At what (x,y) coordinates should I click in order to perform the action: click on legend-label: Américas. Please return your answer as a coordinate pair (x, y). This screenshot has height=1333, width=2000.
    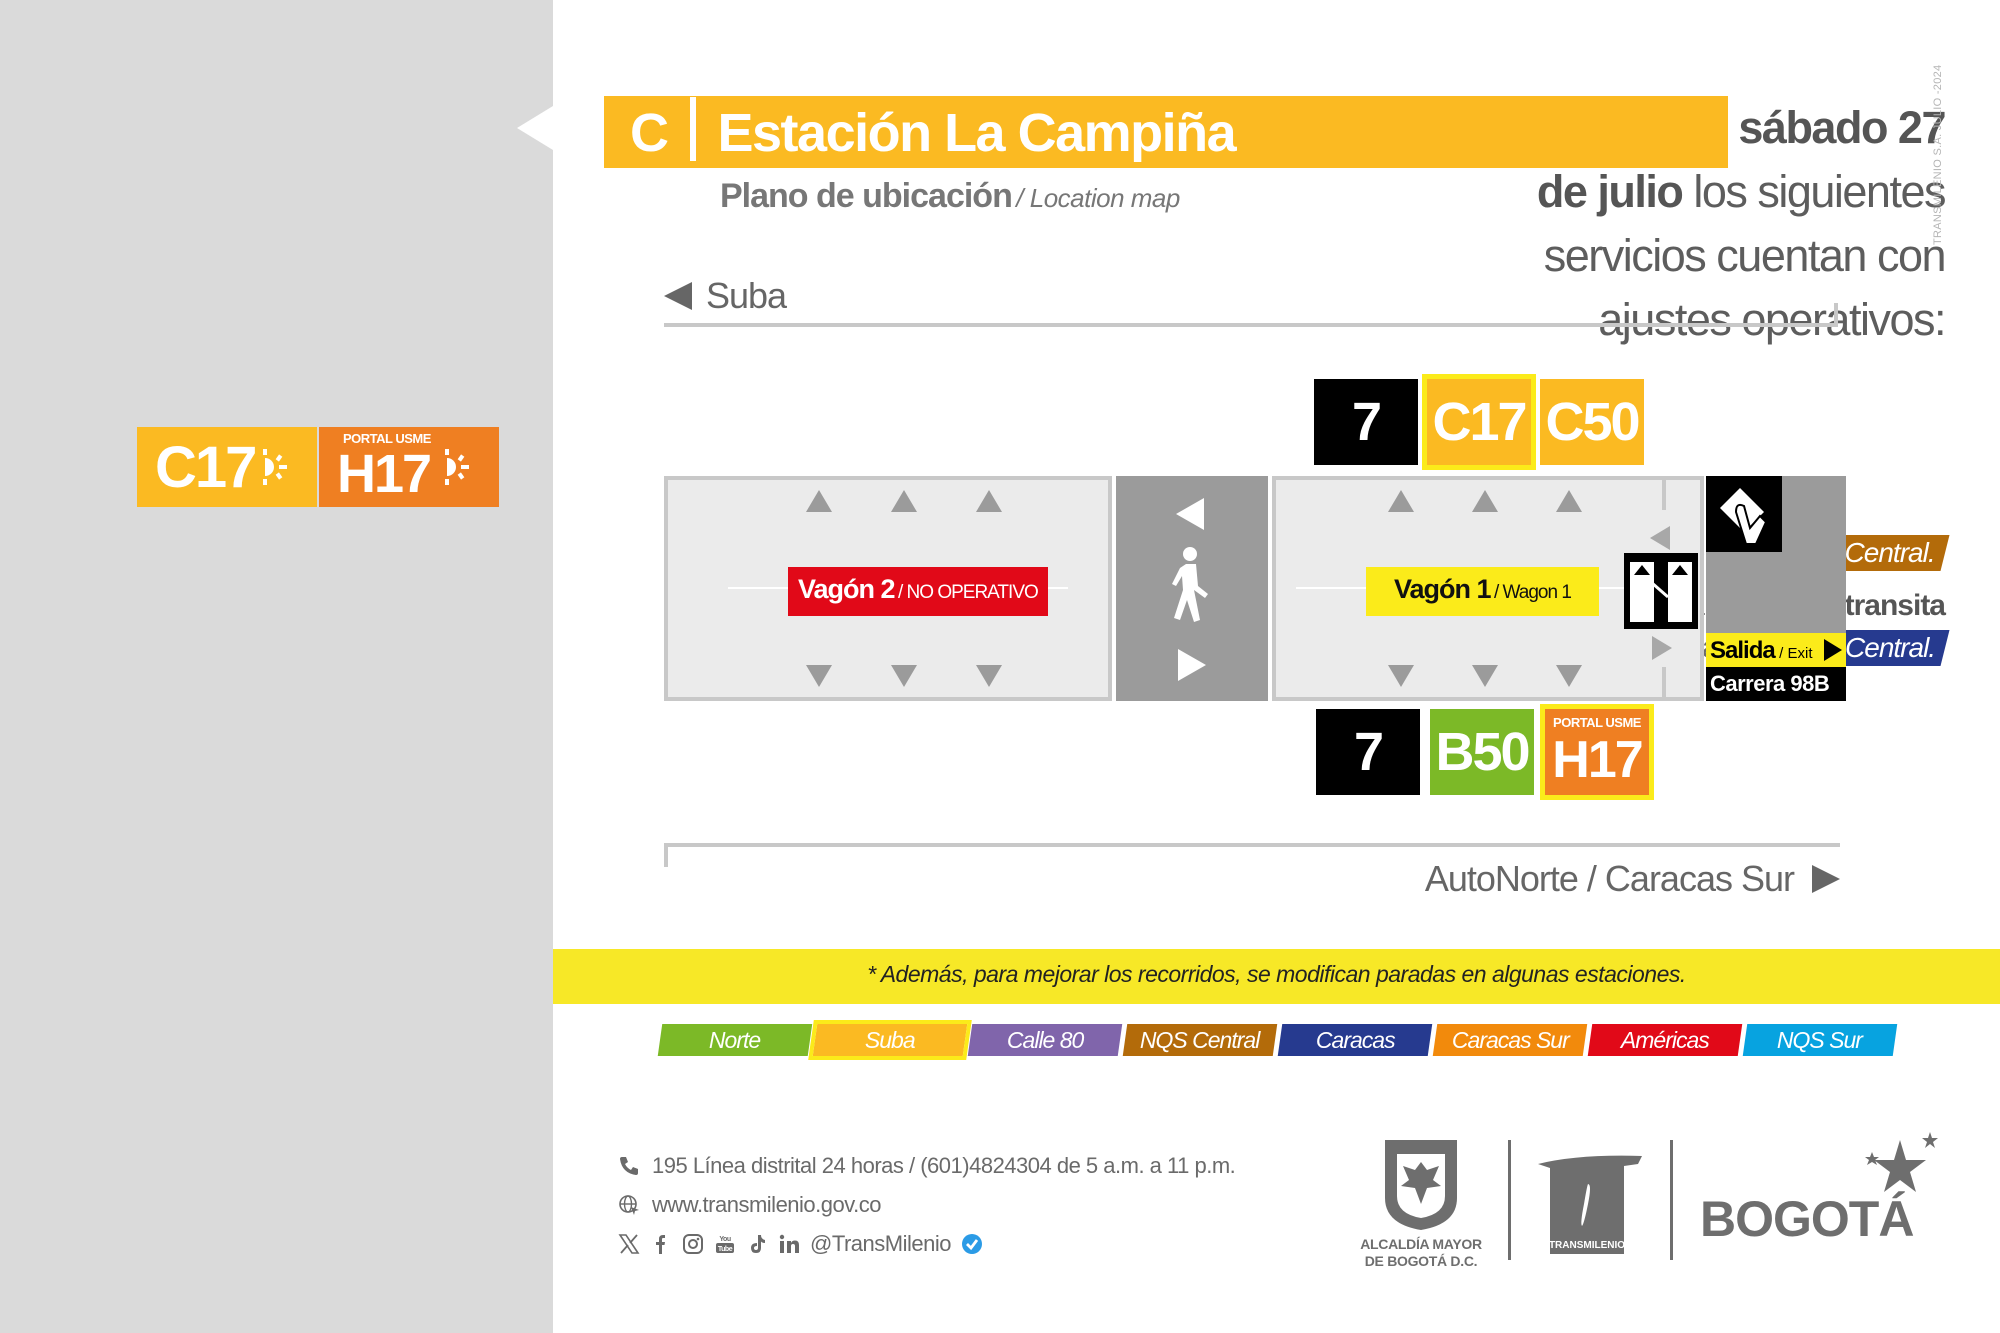
    Looking at the image, I should click on (1665, 1039).